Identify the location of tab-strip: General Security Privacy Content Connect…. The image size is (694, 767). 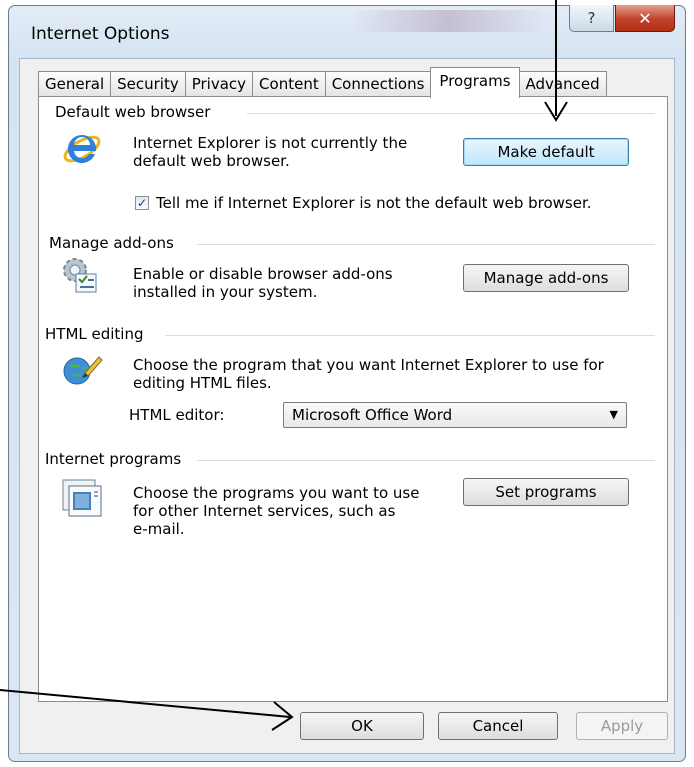
(322, 82).